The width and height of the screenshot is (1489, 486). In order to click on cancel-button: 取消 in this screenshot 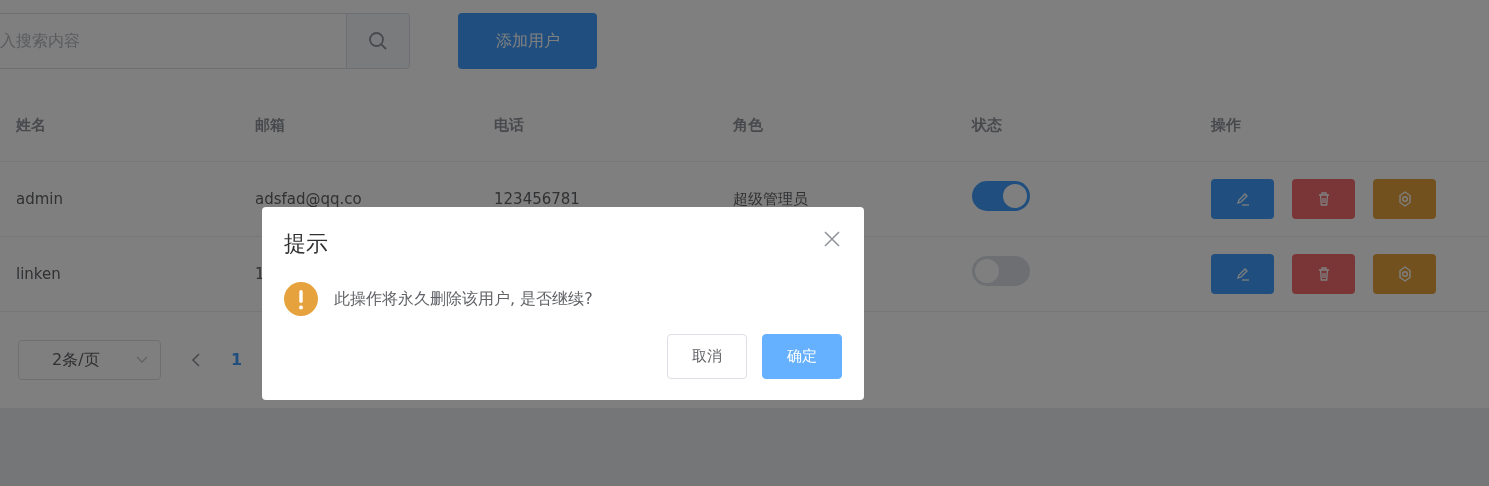, I will do `click(707, 356)`.